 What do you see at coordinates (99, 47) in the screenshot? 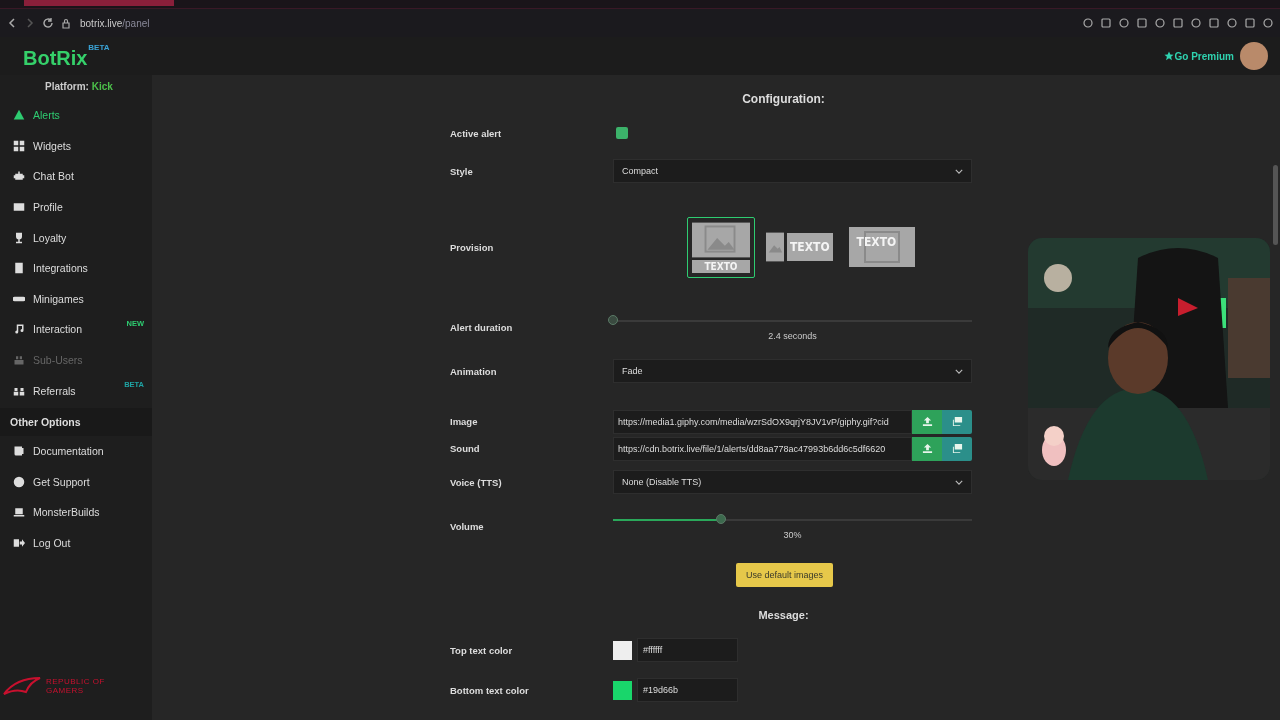
I see `beta-label: BETA` at bounding box center [99, 47].